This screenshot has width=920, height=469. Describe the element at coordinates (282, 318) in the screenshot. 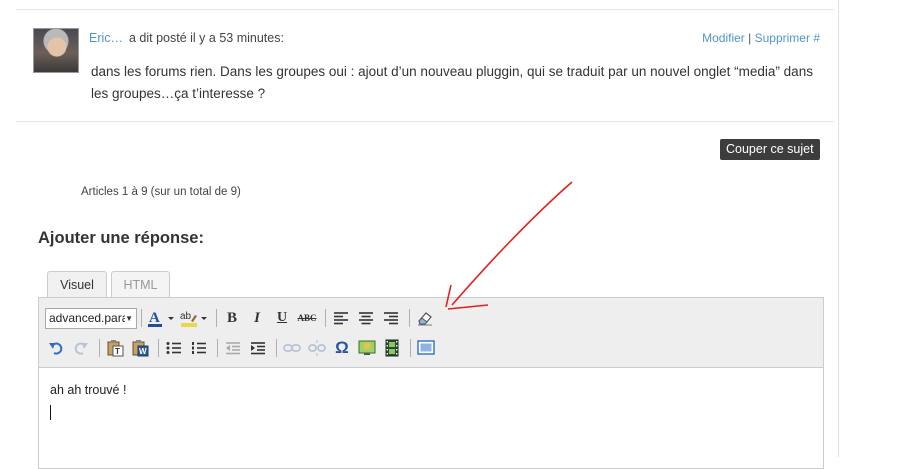

I see `underline-icon: U` at that location.